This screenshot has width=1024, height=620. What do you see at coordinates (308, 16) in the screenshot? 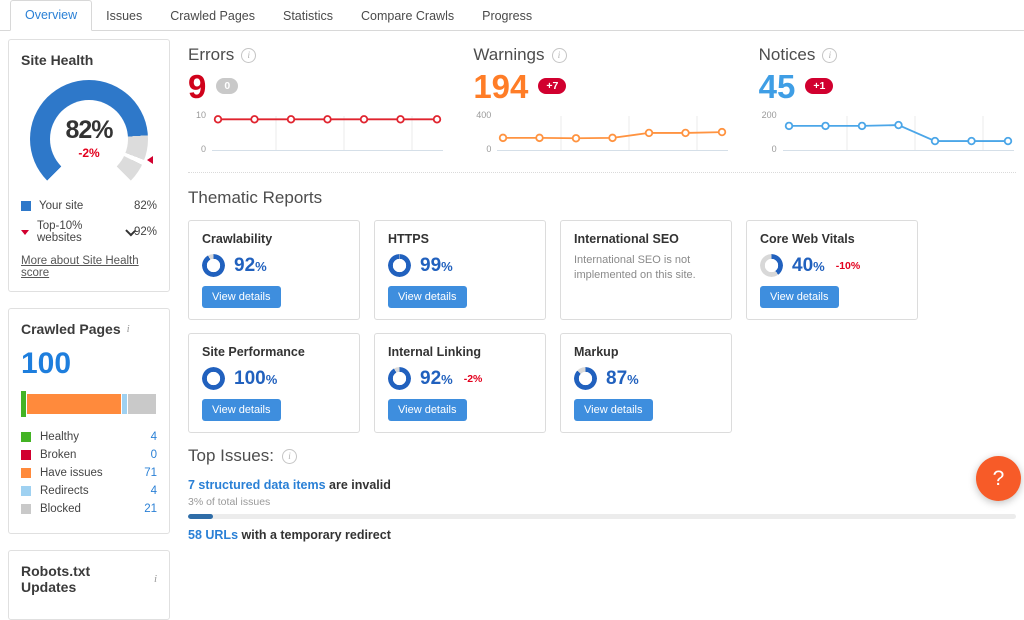
I see `tab-statistics: Statistics` at bounding box center [308, 16].